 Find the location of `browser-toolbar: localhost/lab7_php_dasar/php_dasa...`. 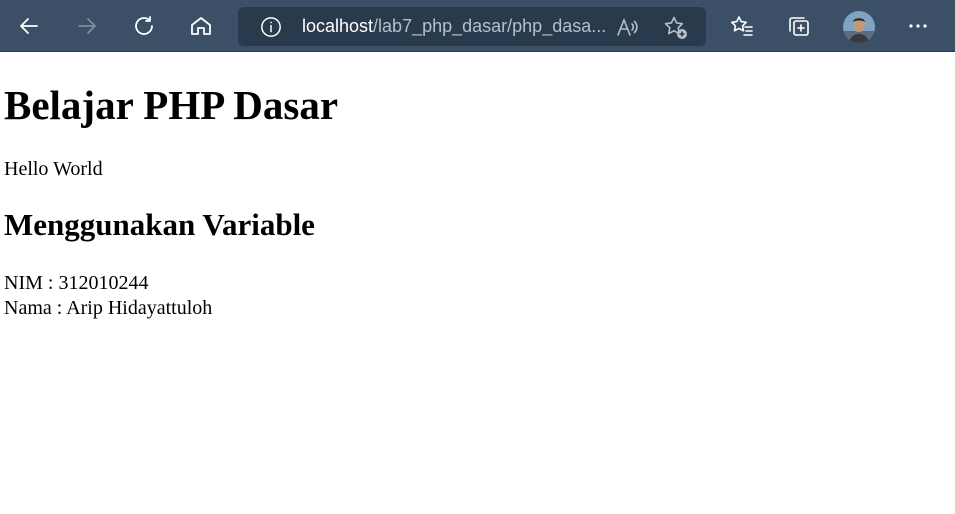

browser-toolbar: localhost/lab7_php_dasar/php_dasa... is located at coordinates (477, 26).